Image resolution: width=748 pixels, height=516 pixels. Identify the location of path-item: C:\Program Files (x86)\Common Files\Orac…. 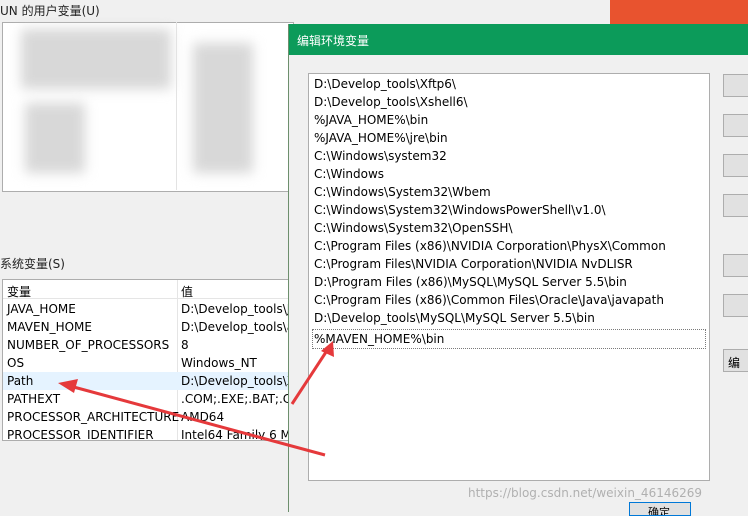
(509, 300).